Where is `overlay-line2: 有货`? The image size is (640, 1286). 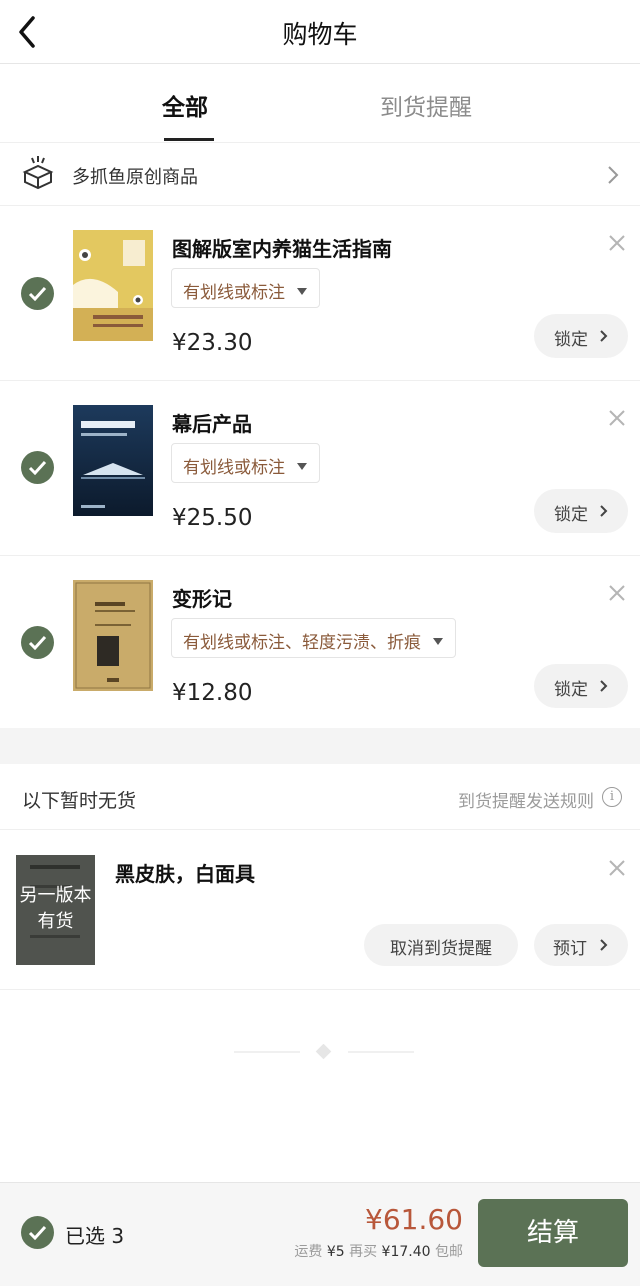
overlay-line2: 有货 is located at coordinates (55, 921).